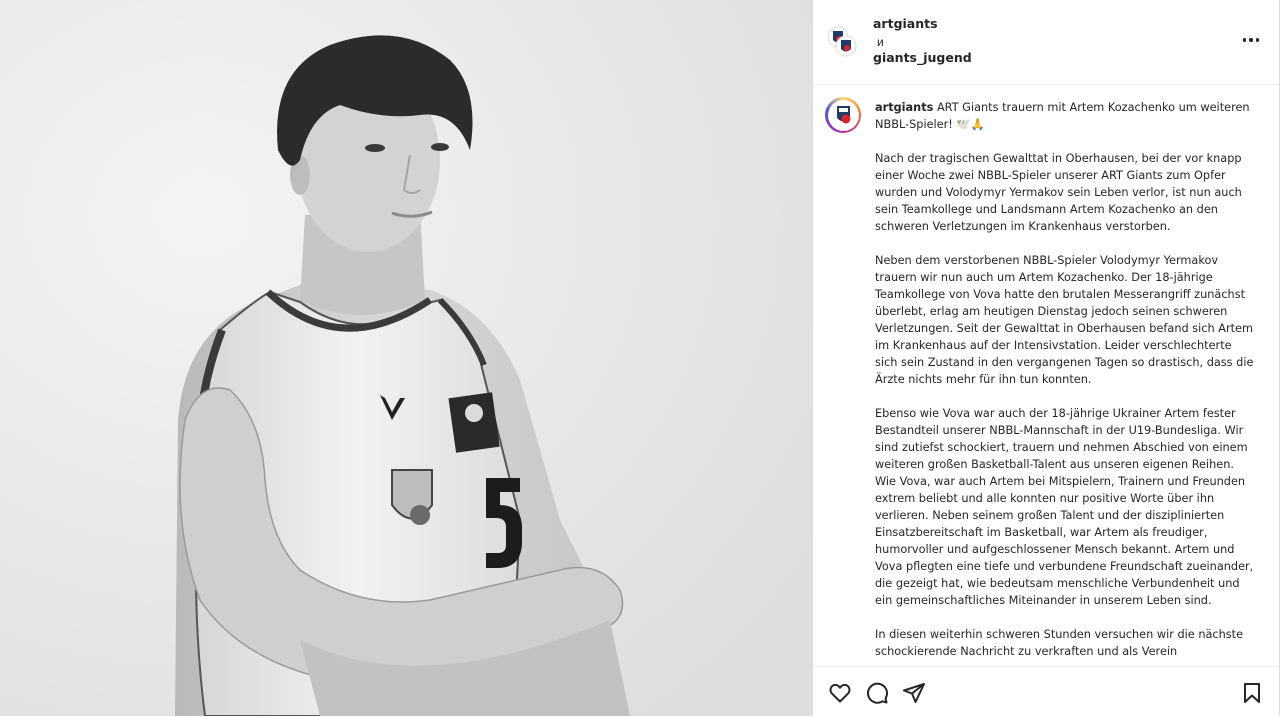  Describe the element at coordinates (840, 693) in the screenshot. I see `heart-icon` at that location.